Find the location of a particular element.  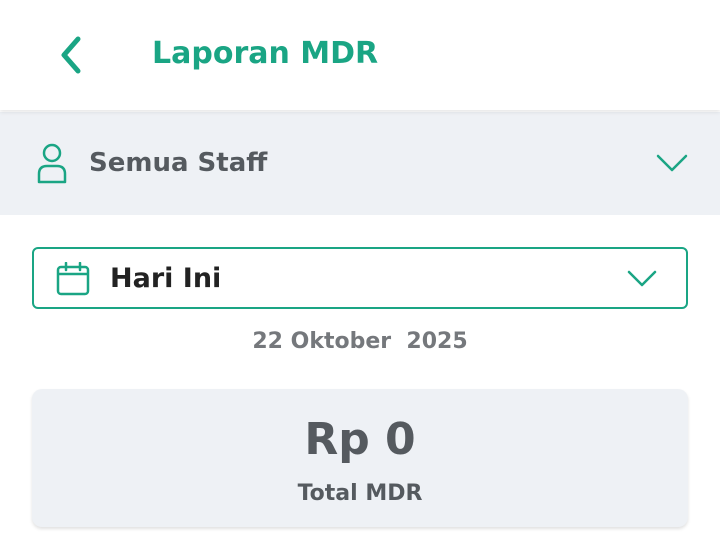

period-select-value: Hari Ini is located at coordinates (166, 278).